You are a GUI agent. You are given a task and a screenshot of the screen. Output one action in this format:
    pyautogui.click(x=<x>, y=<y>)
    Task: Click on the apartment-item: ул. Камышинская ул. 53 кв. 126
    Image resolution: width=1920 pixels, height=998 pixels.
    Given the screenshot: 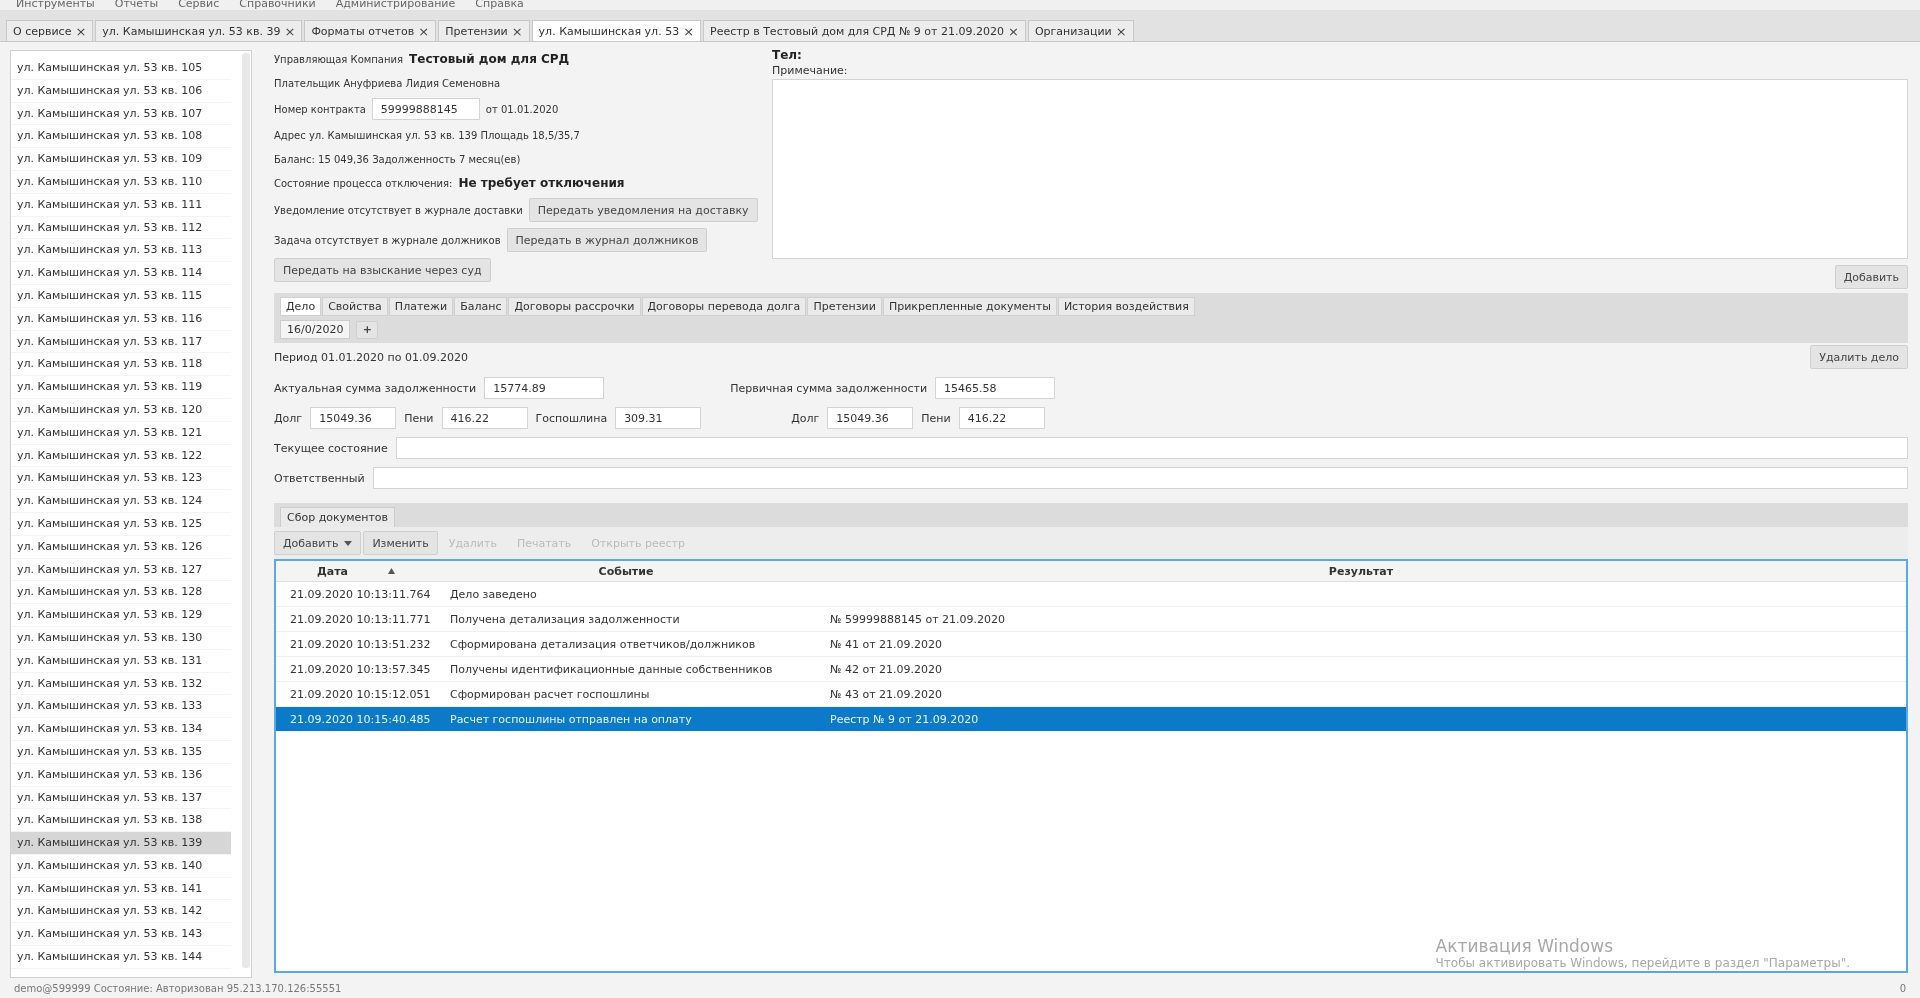 What is the action you would take?
    pyautogui.click(x=121, y=547)
    